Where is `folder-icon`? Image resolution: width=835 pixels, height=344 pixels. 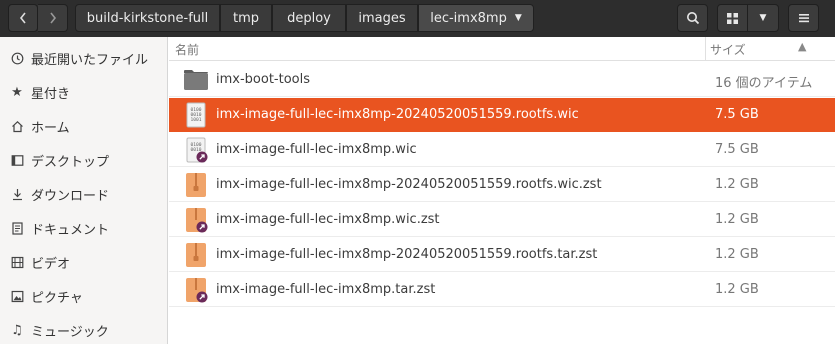
folder-icon is located at coordinates (196, 80).